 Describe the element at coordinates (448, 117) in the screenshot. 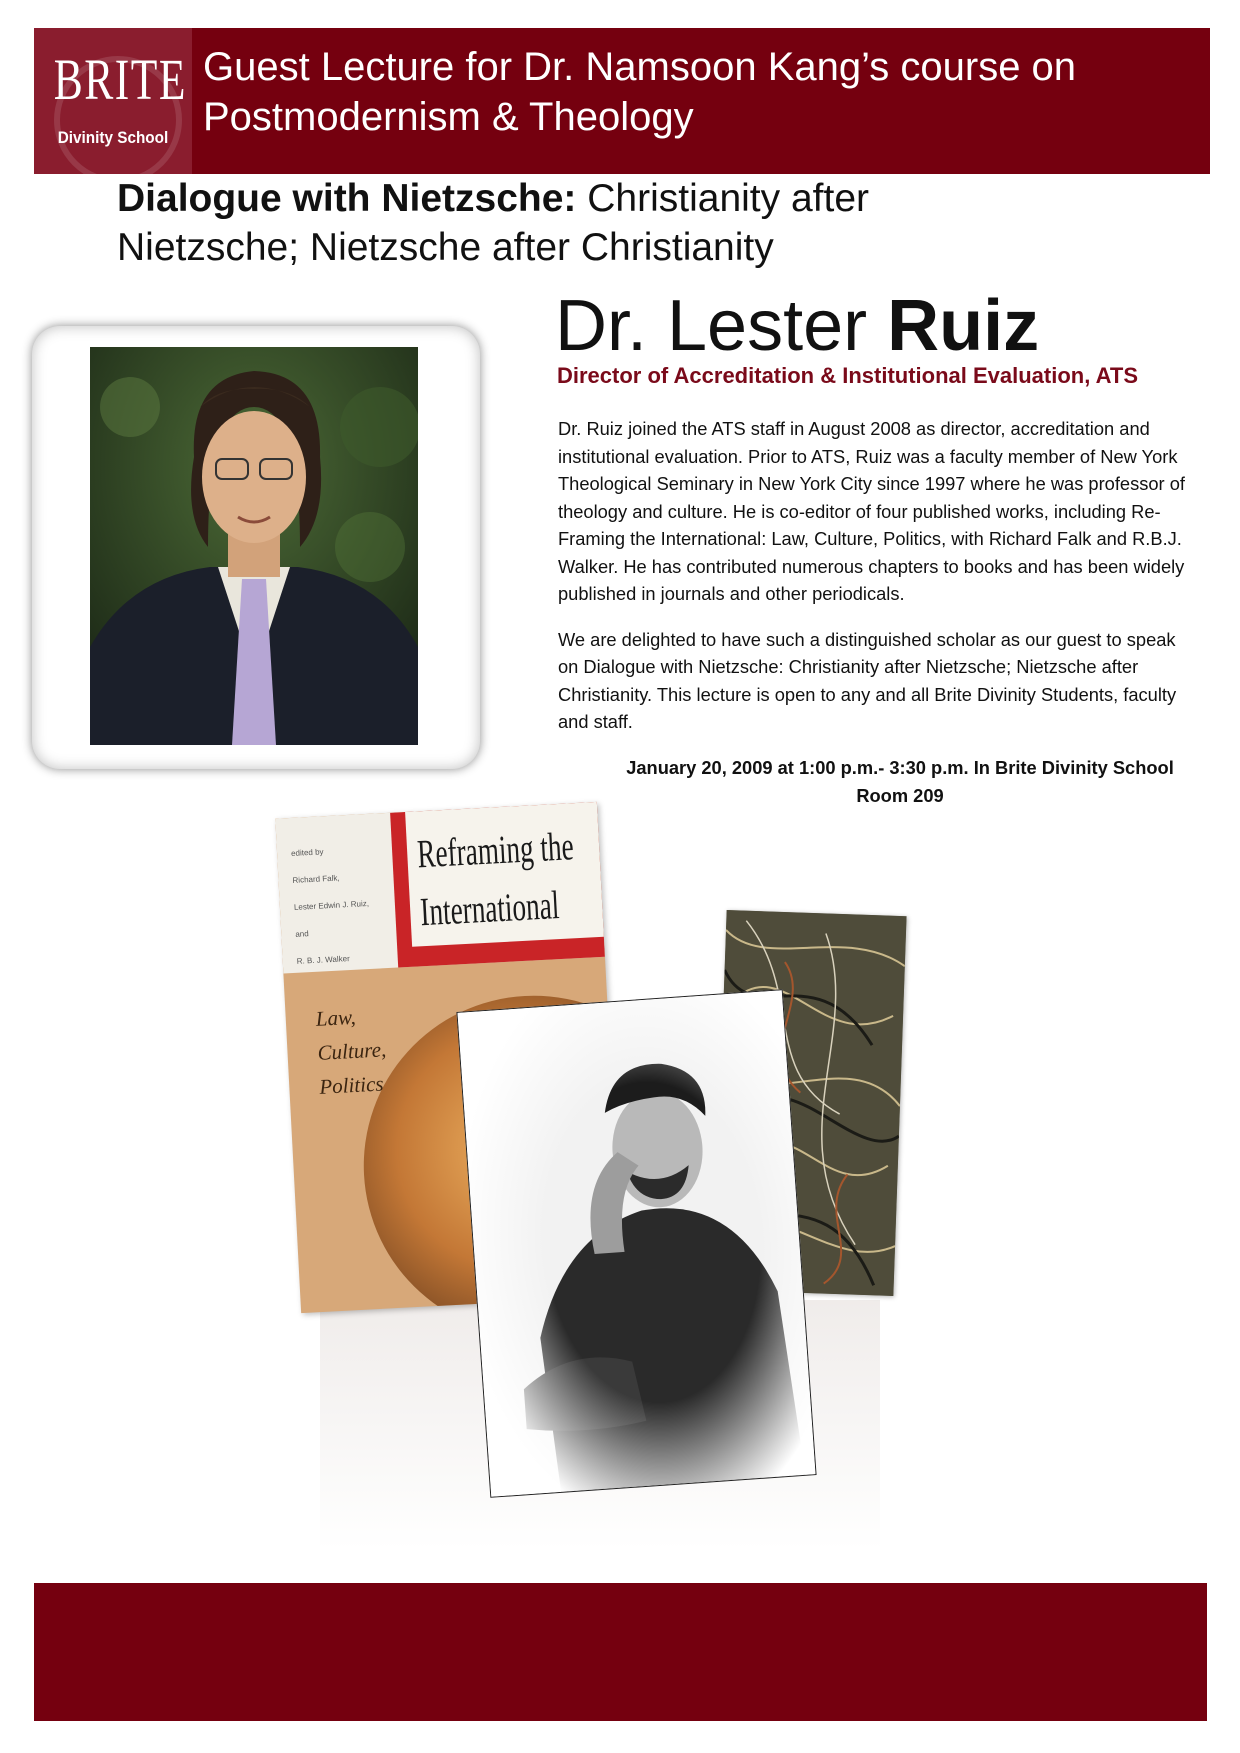

I see `header-title-line2: Postmodernism & Theology` at that location.